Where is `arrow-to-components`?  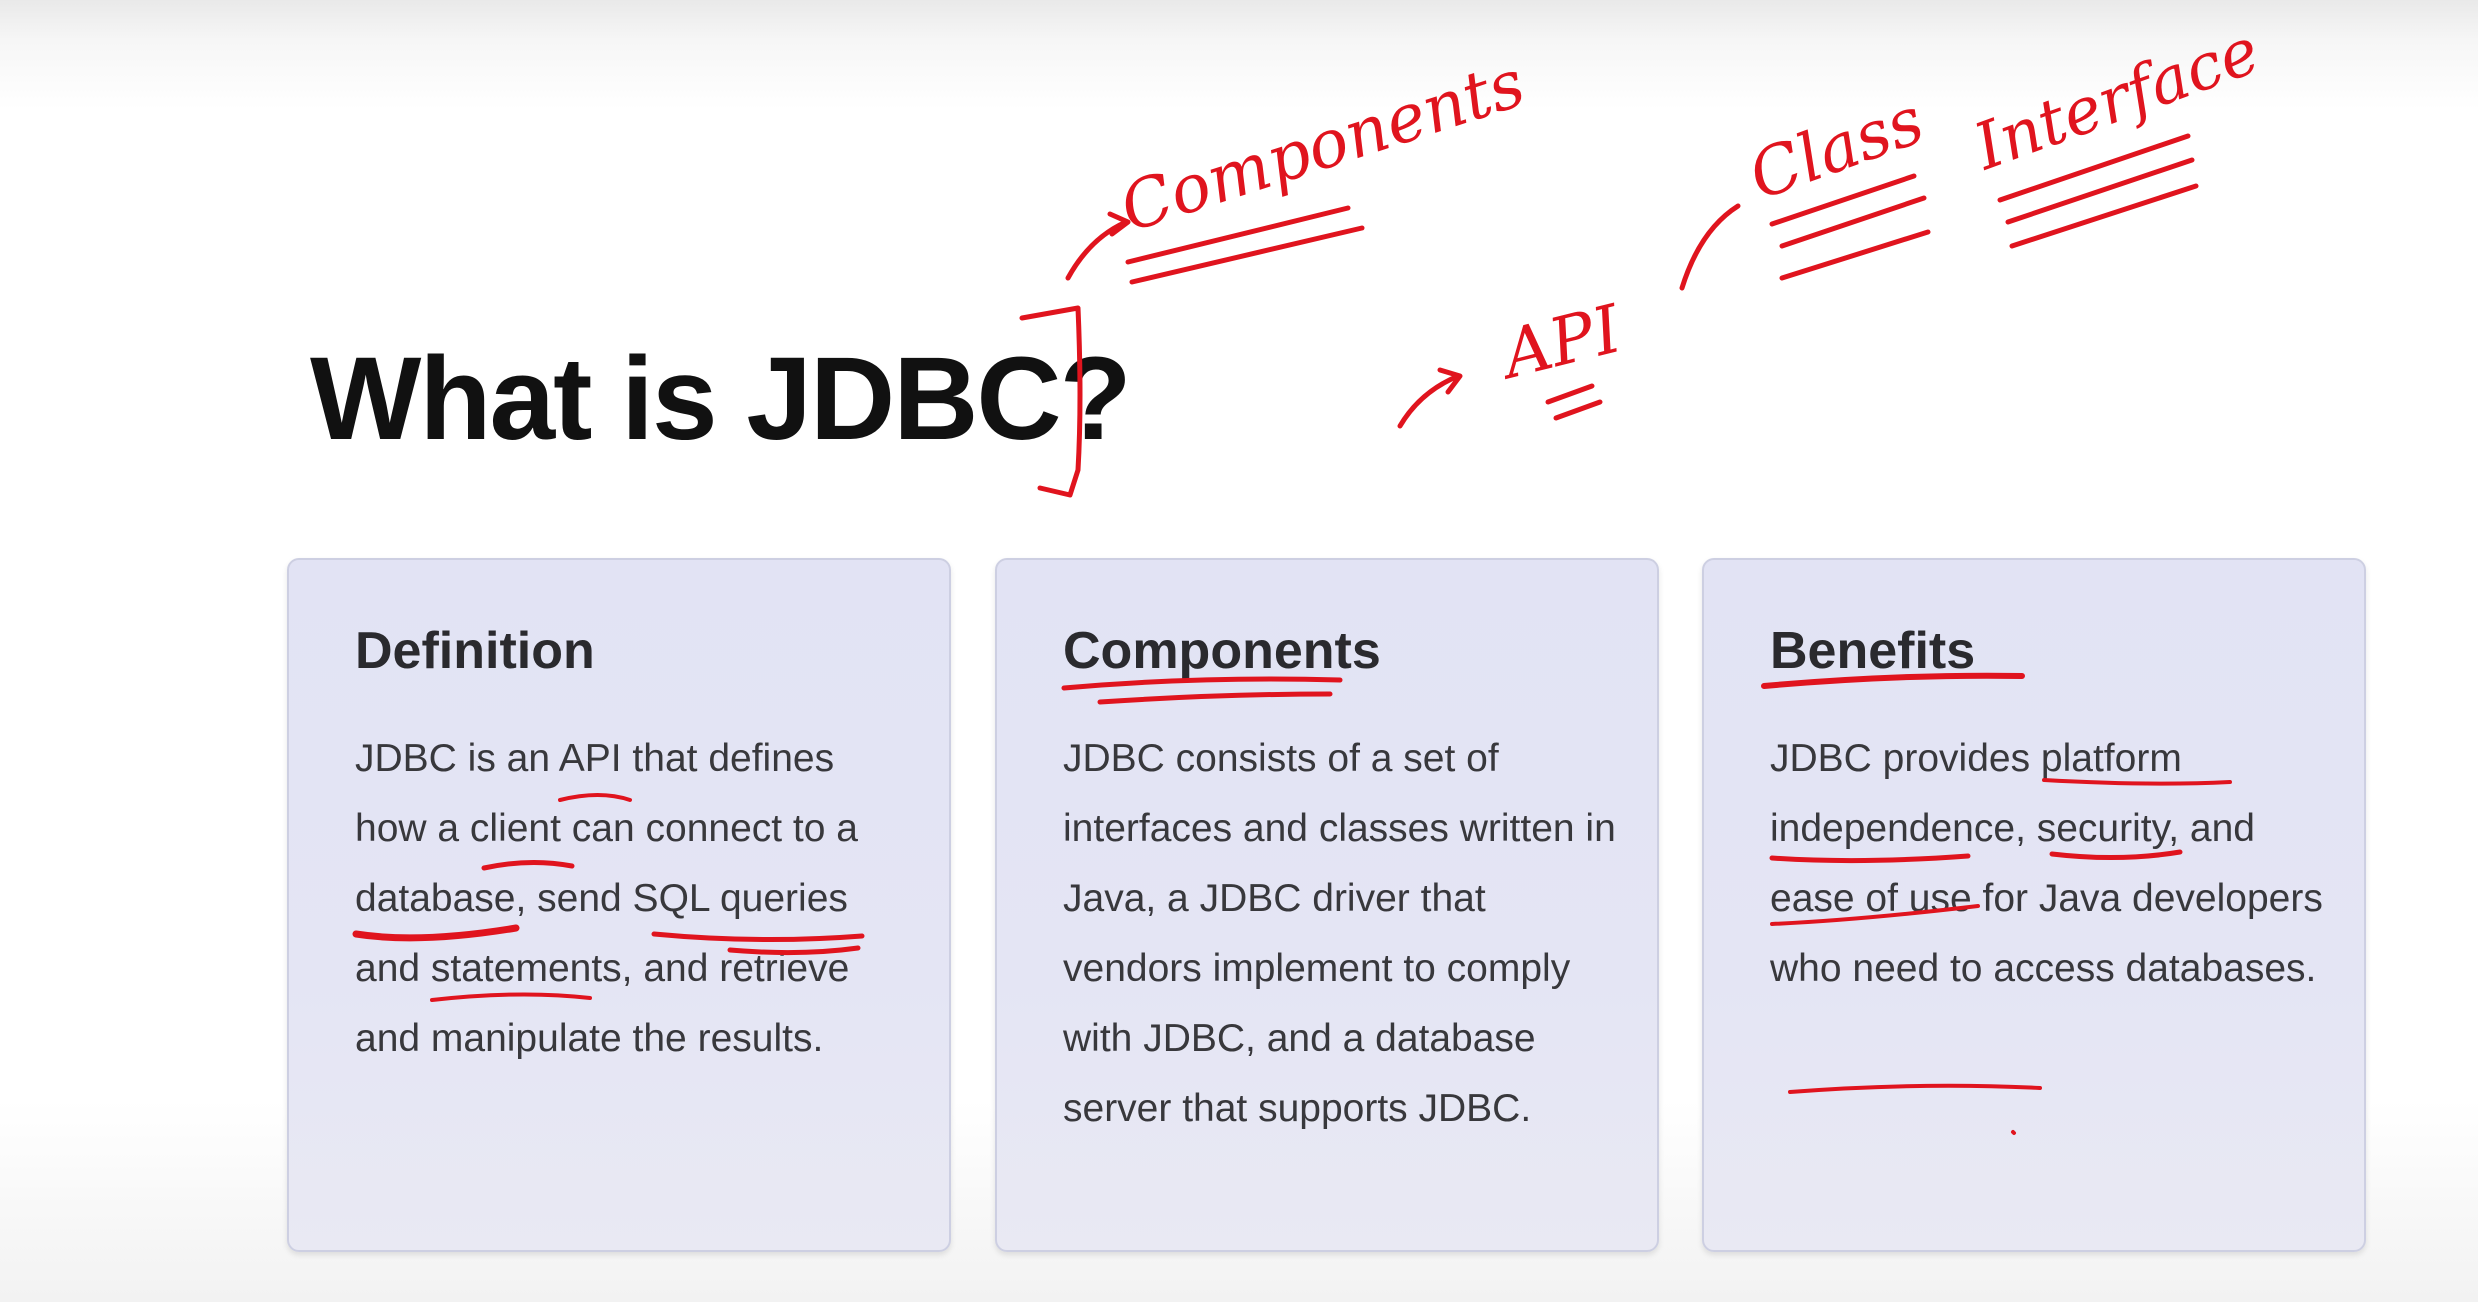
arrow-to-components is located at coordinates (1098, 246).